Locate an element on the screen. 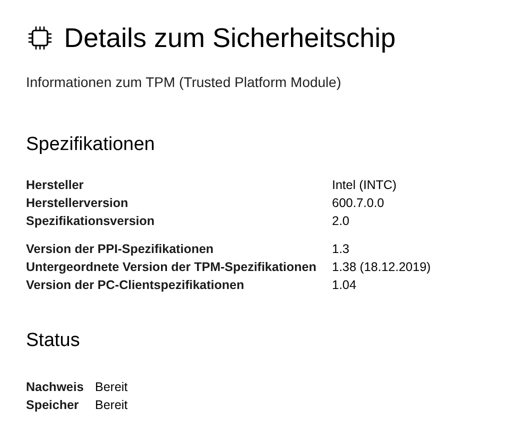 The image size is (521, 427). section-heading: Spezifikationen is located at coordinates (91, 145).